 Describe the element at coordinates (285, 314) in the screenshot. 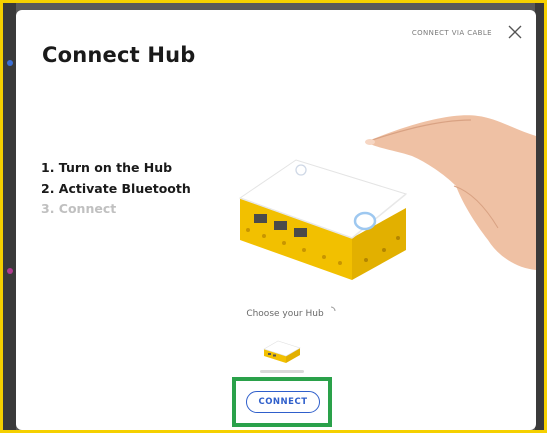

I see `choose-hub-label: Choose your Hub` at that location.